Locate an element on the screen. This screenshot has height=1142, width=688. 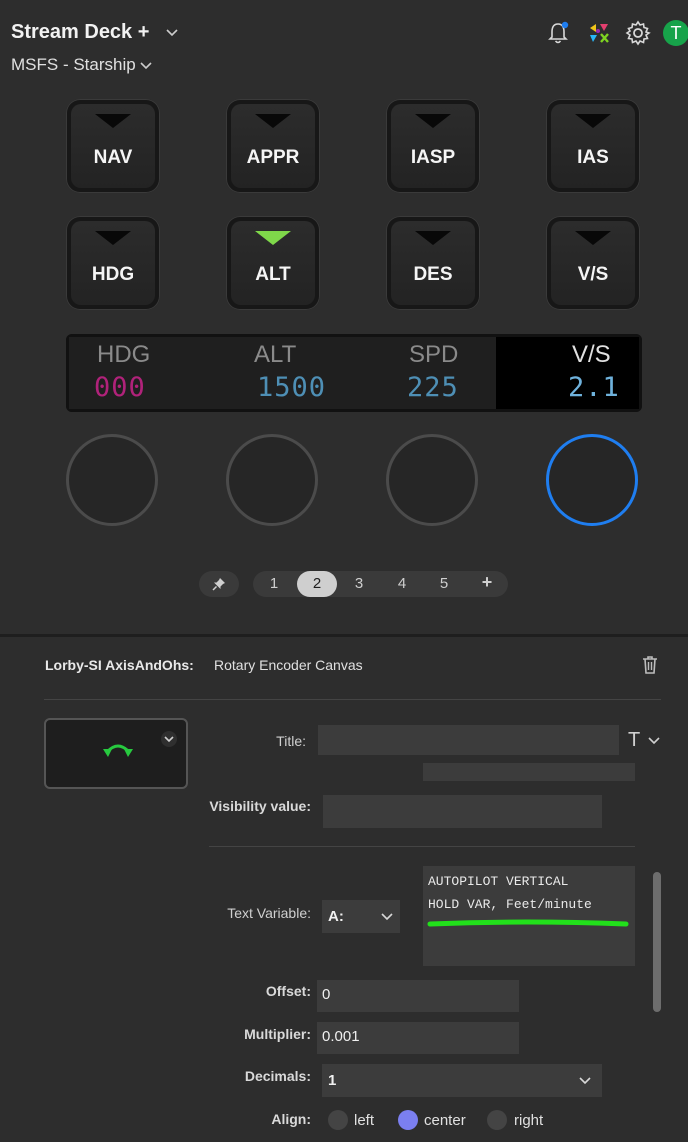
key-nav: NAV is located at coordinates (113, 146).